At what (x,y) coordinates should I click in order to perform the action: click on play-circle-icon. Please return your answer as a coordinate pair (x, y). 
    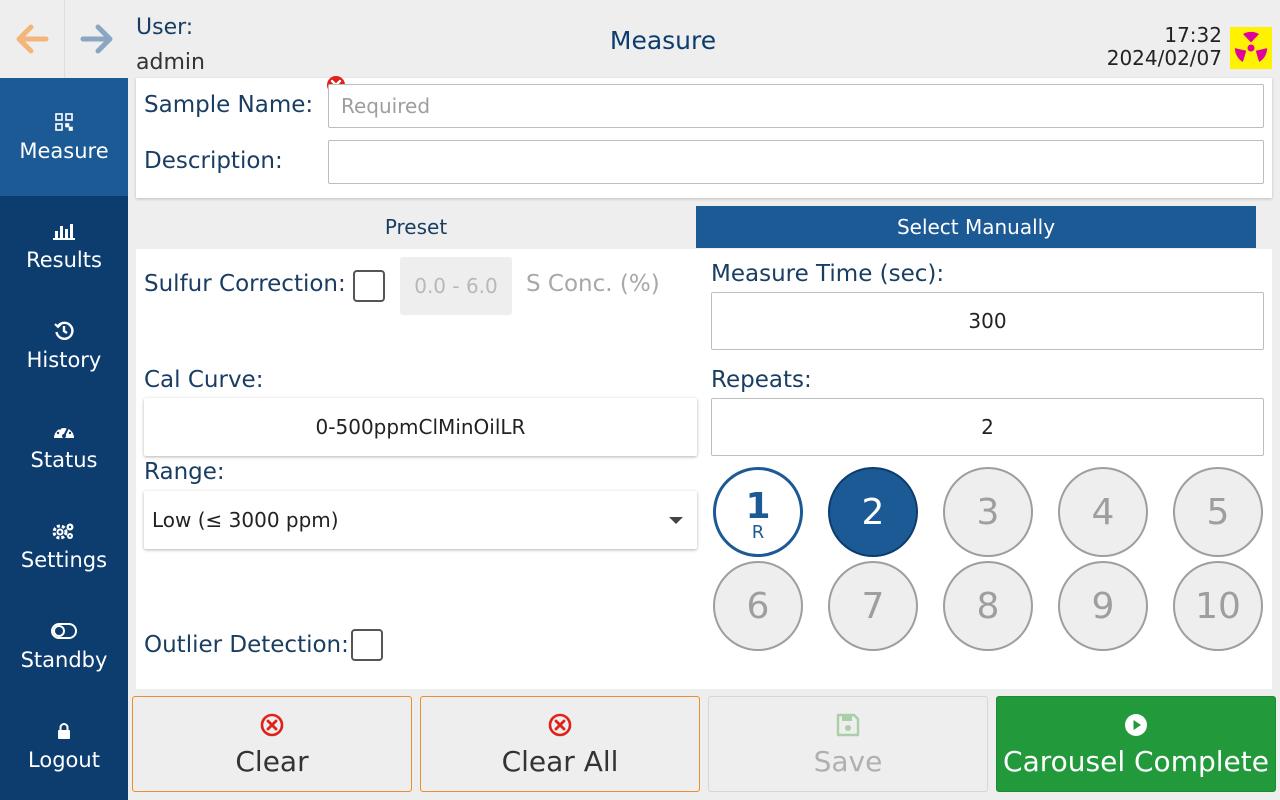
    Looking at the image, I should click on (1136, 725).